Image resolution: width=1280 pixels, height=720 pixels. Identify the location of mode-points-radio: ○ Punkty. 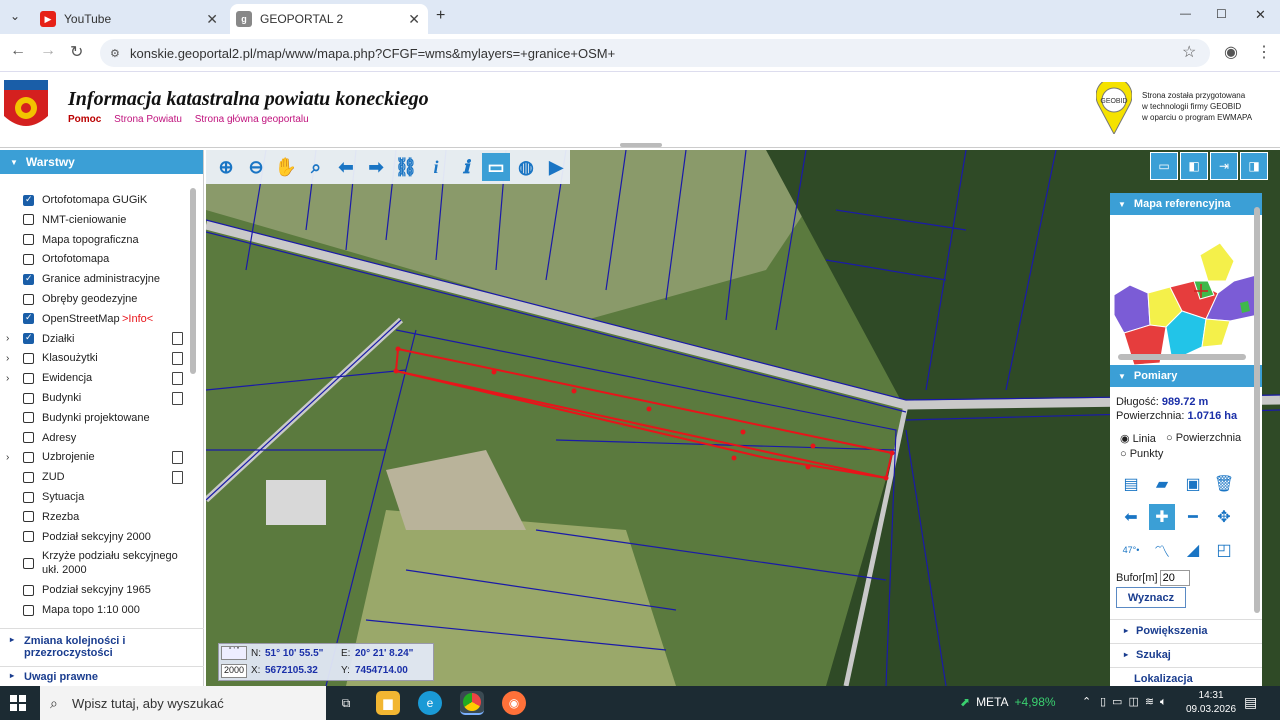
(1141, 454).